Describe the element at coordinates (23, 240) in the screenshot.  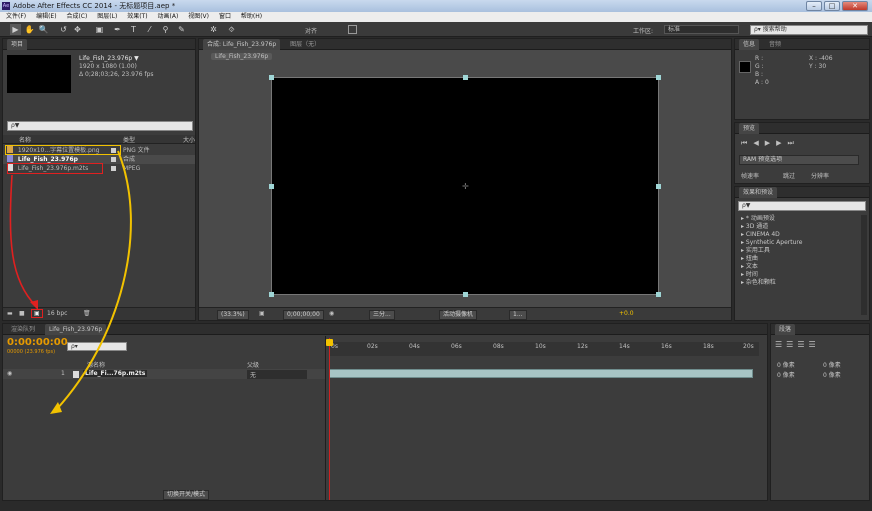
I see `red-arrow-path` at that location.